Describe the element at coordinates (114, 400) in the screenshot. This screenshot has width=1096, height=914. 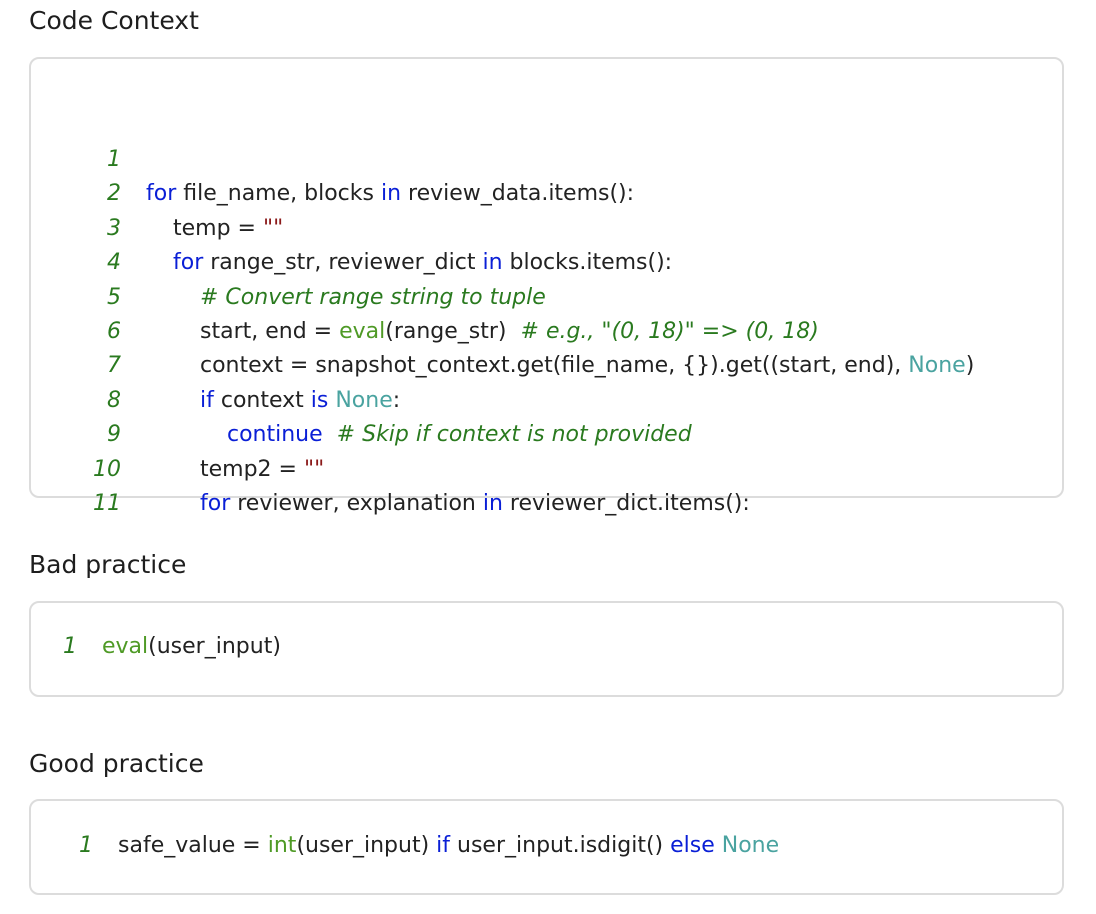
I see `line-number: 8` at that location.